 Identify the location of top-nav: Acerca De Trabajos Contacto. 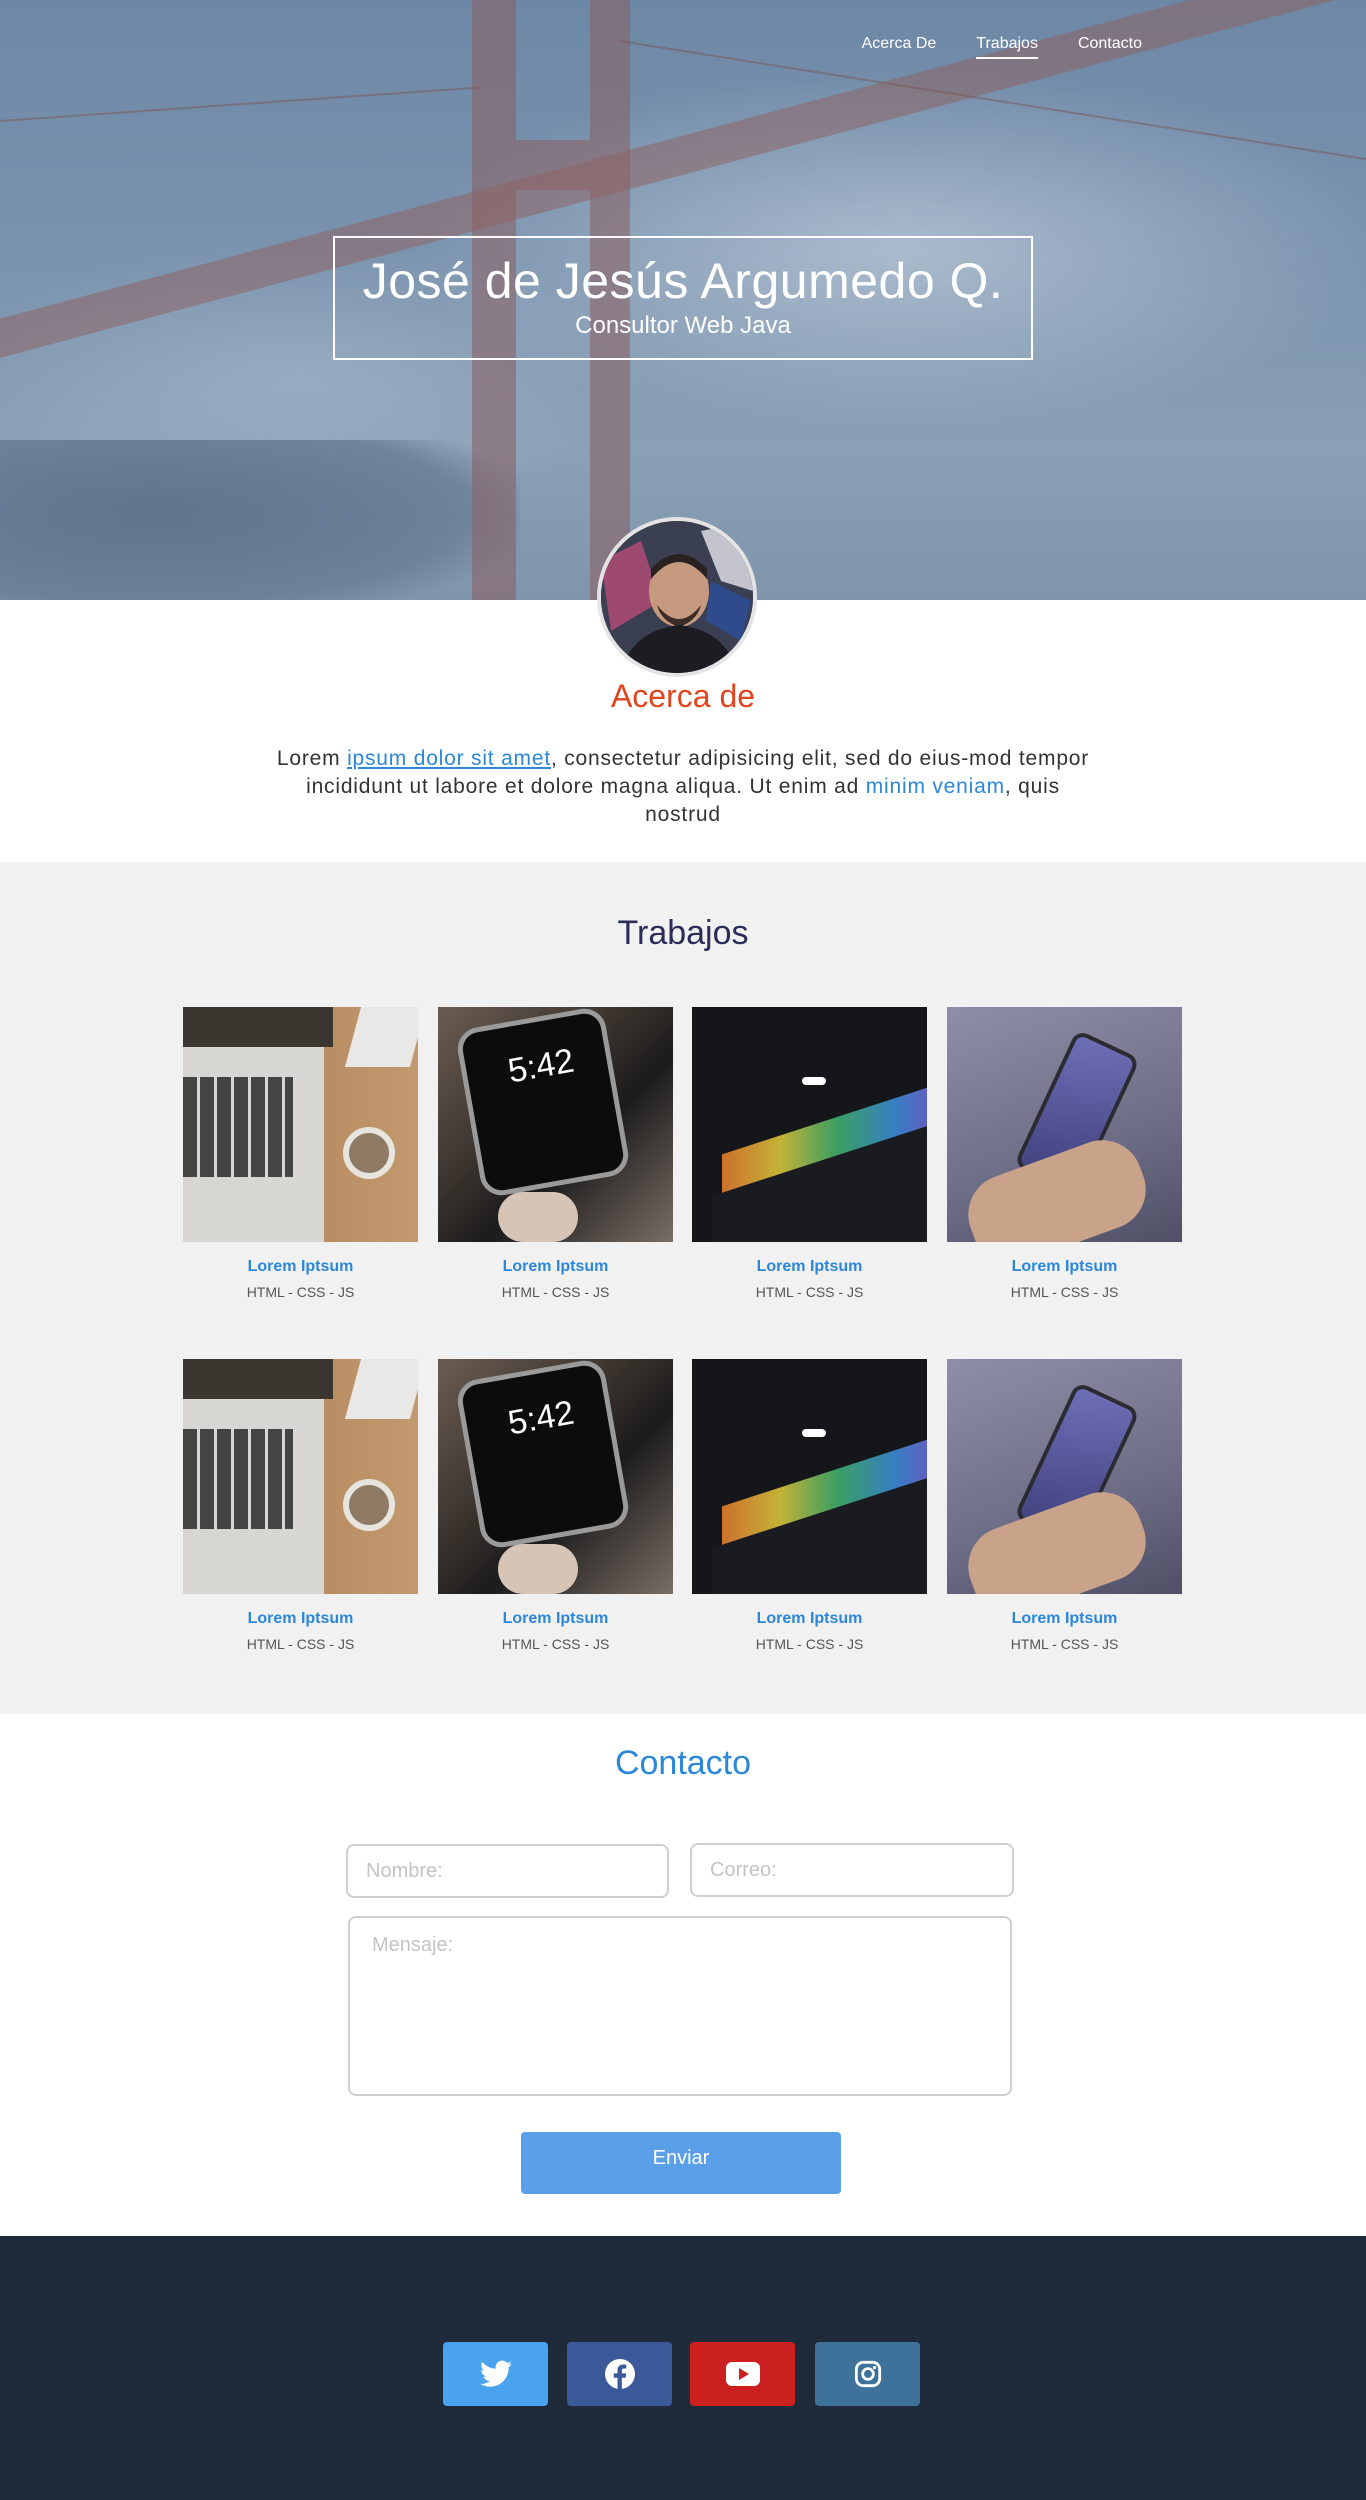
(1114, 47).